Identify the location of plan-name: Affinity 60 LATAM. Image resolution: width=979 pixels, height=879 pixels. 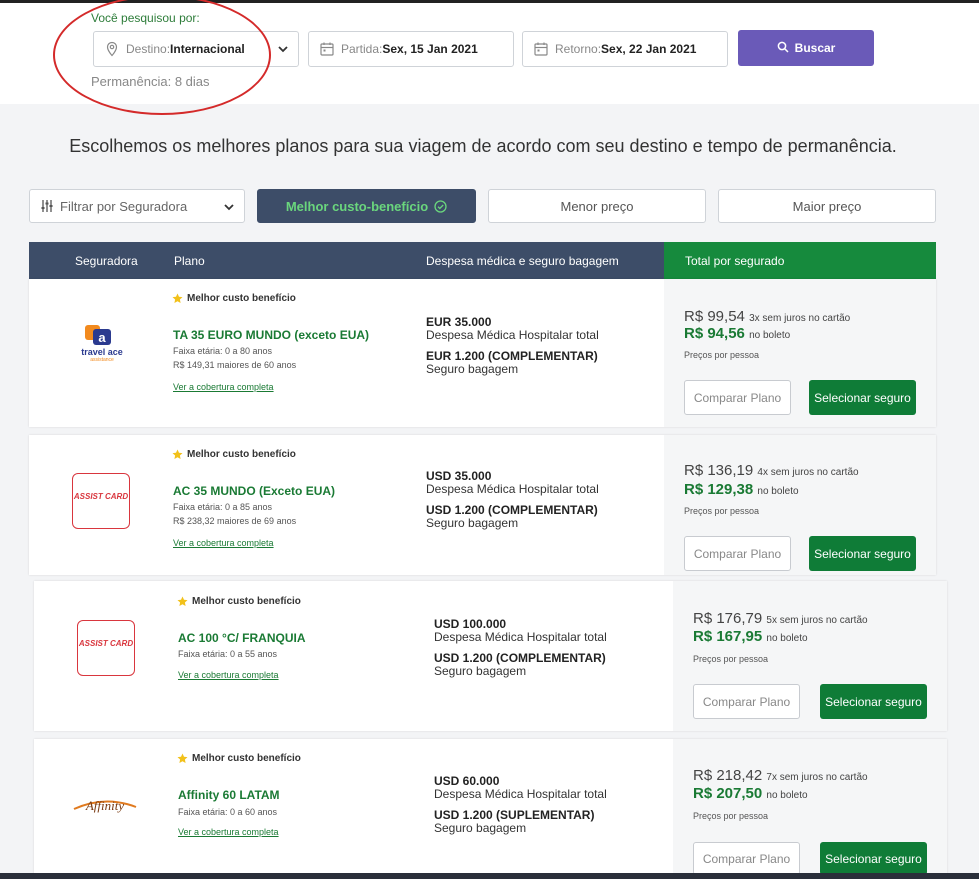
(229, 795).